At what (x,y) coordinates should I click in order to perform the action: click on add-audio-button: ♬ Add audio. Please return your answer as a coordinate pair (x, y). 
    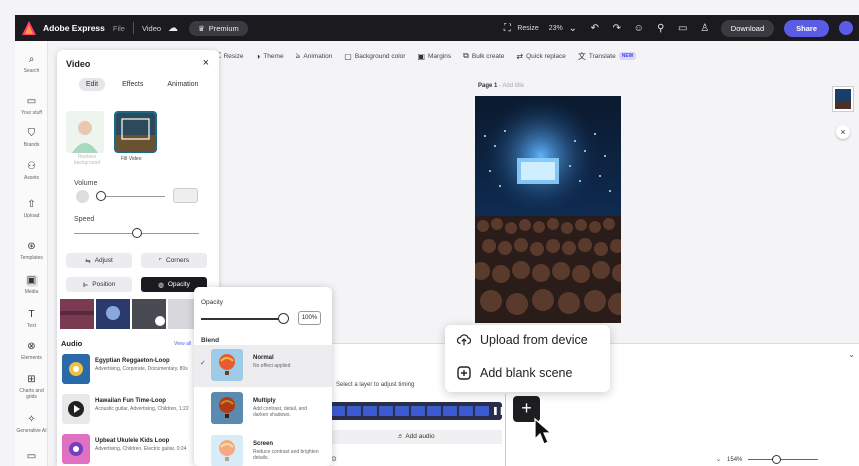
    Looking at the image, I should click on (416, 437).